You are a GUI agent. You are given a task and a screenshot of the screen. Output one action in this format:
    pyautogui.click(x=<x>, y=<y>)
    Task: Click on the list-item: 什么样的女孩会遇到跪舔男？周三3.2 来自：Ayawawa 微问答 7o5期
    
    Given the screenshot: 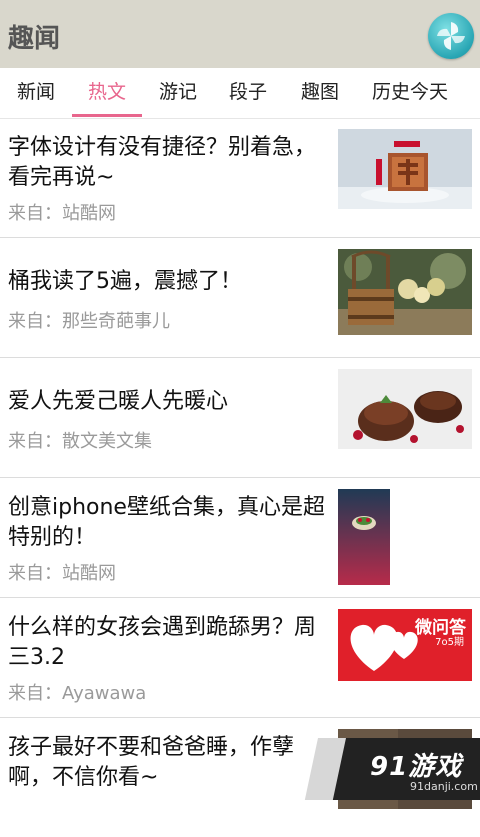 What is the action you would take?
    pyautogui.click(x=240, y=658)
    